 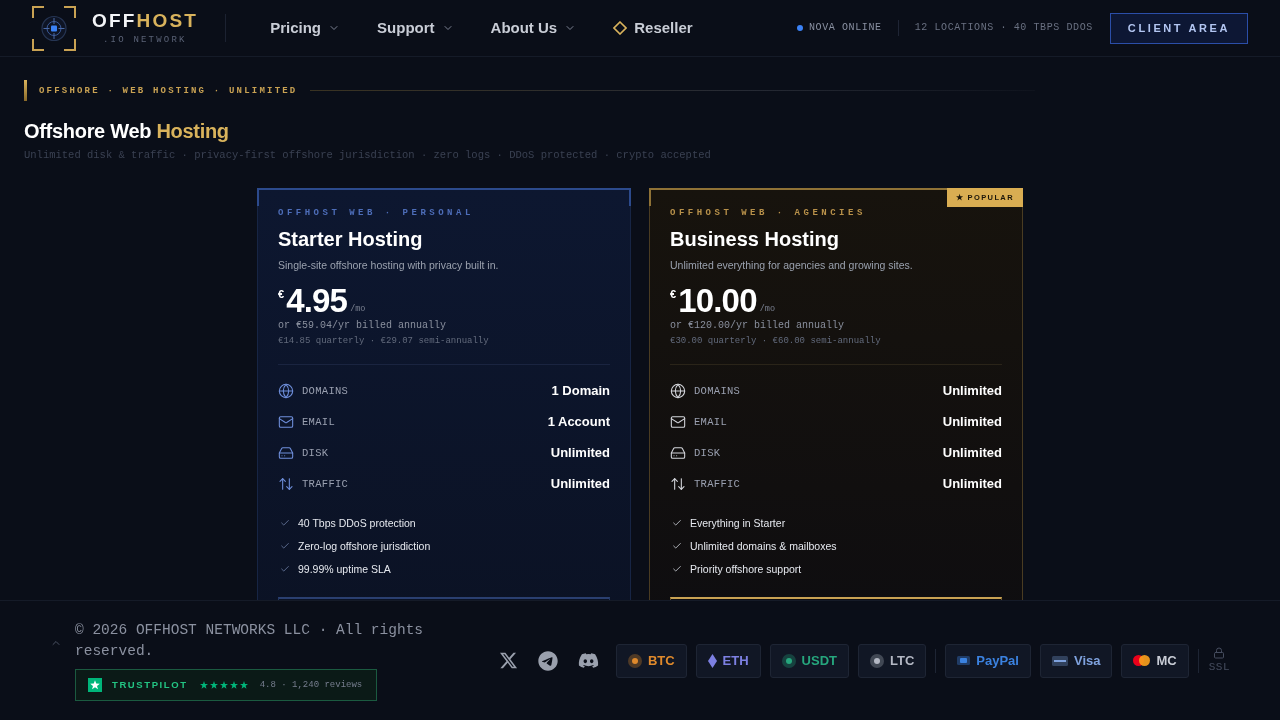 What do you see at coordinates (305, 28) in the screenshot?
I see `nav-menu-link: Pricing` at bounding box center [305, 28].